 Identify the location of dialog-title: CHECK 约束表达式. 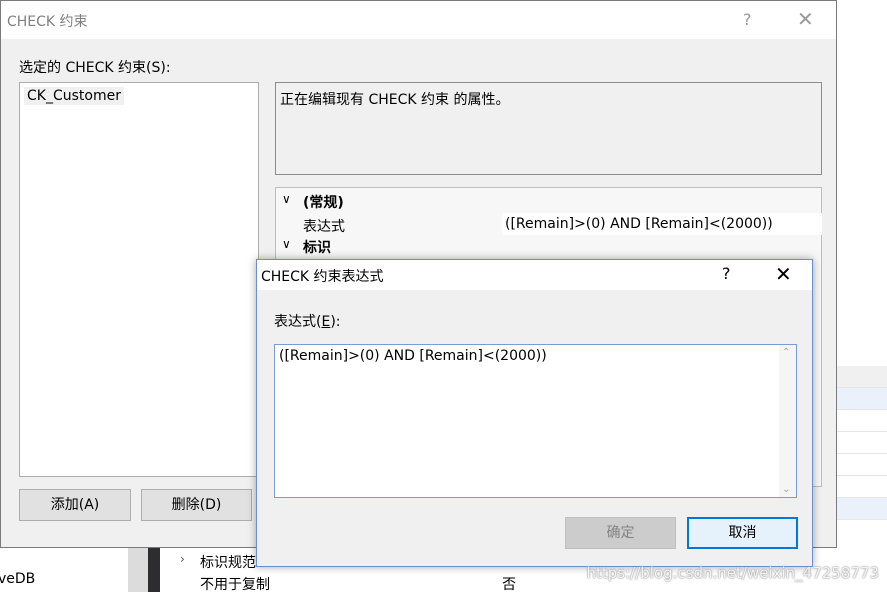
(322, 277).